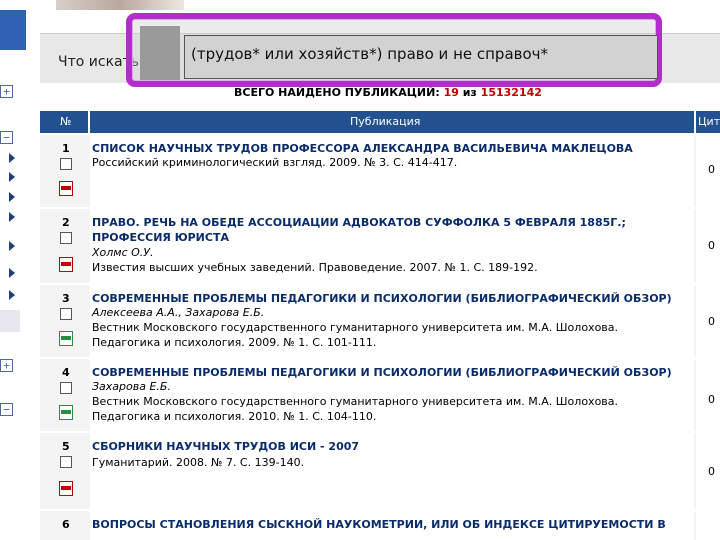 The height and width of the screenshot is (540, 720). Describe the element at coordinates (392, 312) in the screenshot. I see `publication-authors: Алексеева А.А., Захарова Е.Б.` at that location.